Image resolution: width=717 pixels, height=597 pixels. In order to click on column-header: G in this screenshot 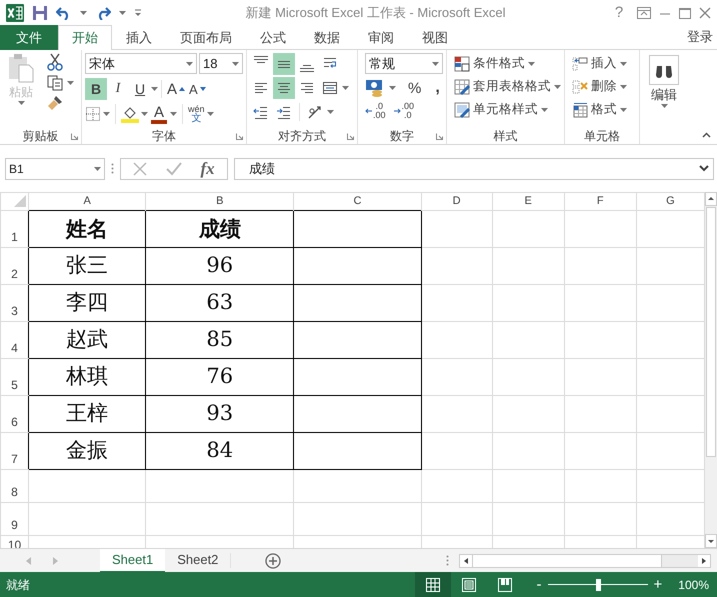, I will do `click(670, 201)`.